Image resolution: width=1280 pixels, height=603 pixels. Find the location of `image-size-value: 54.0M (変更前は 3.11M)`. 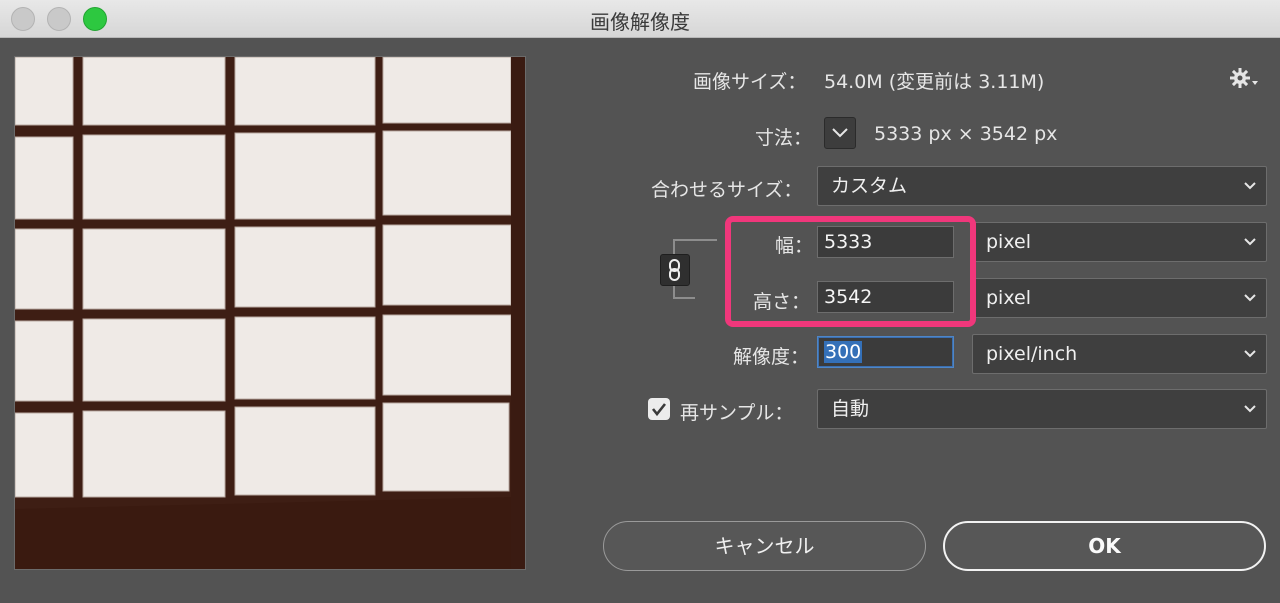

image-size-value: 54.0M (変更前は 3.11M) is located at coordinates (934, 82).